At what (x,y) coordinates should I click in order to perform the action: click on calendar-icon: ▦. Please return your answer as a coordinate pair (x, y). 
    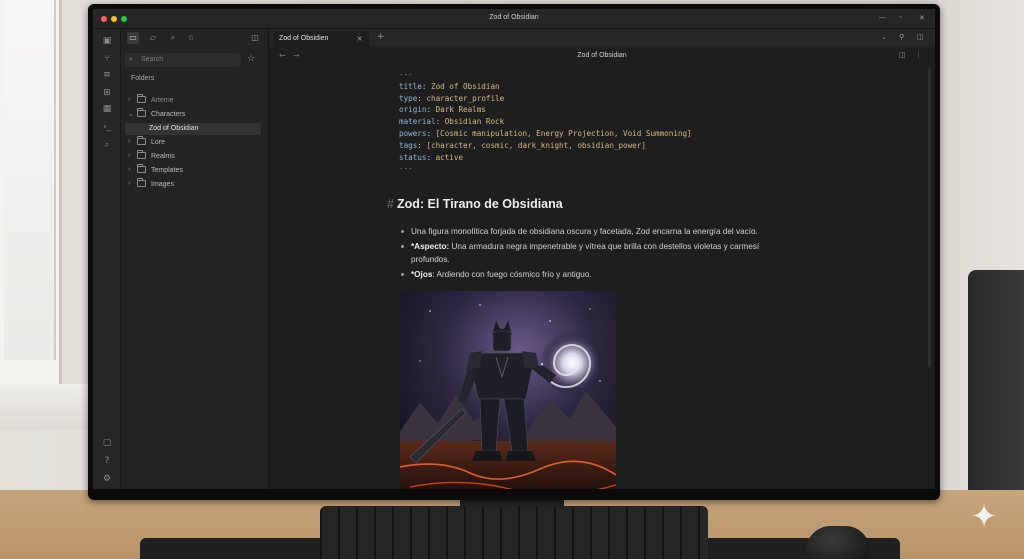
    Looking at the image, I should click on (107, 109).